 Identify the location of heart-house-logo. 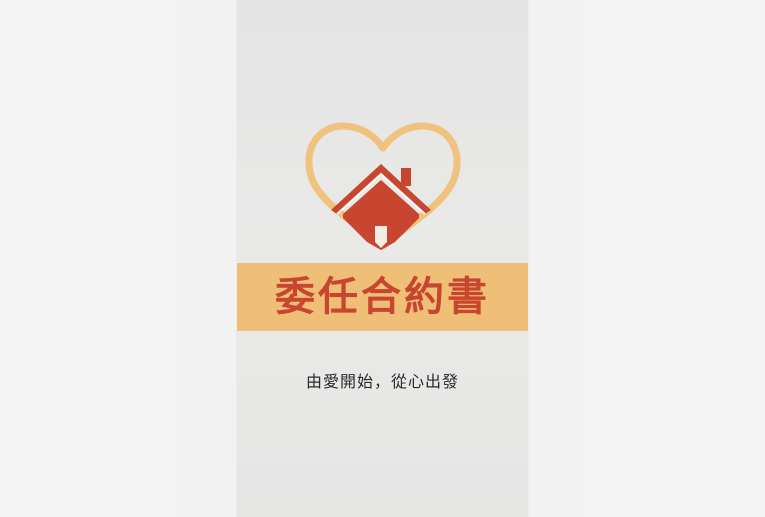
(383, 186).